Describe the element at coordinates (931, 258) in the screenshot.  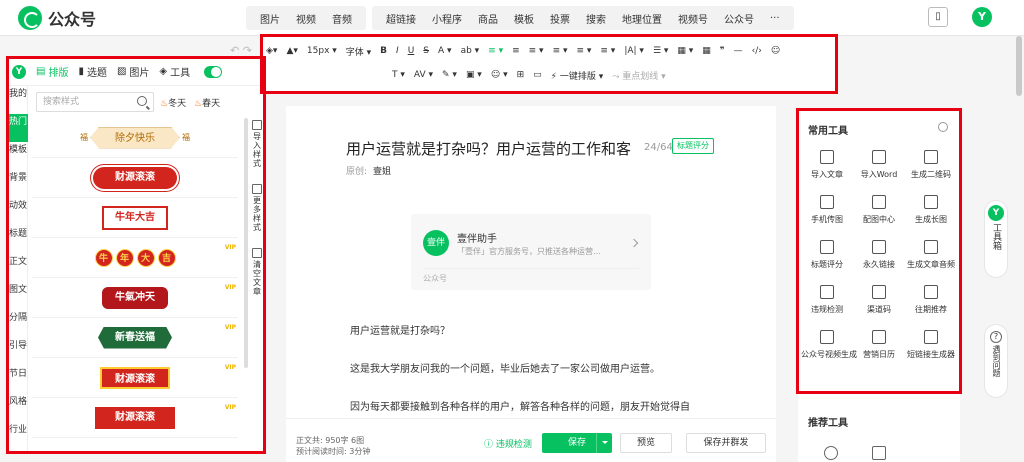
I see `tool-article-audio: 生成文章音频` at that location.